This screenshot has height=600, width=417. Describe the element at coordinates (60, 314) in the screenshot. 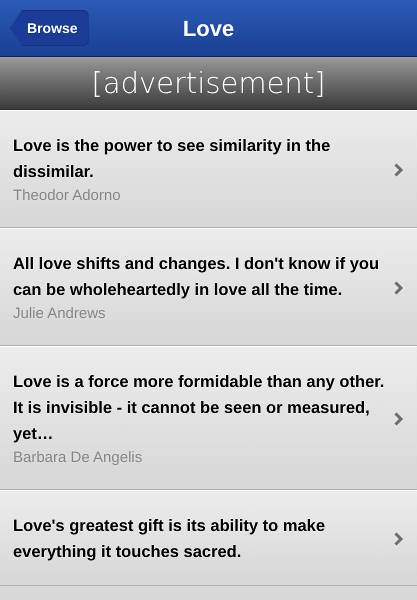

I see `author-name: Julie Andrews` at that location.